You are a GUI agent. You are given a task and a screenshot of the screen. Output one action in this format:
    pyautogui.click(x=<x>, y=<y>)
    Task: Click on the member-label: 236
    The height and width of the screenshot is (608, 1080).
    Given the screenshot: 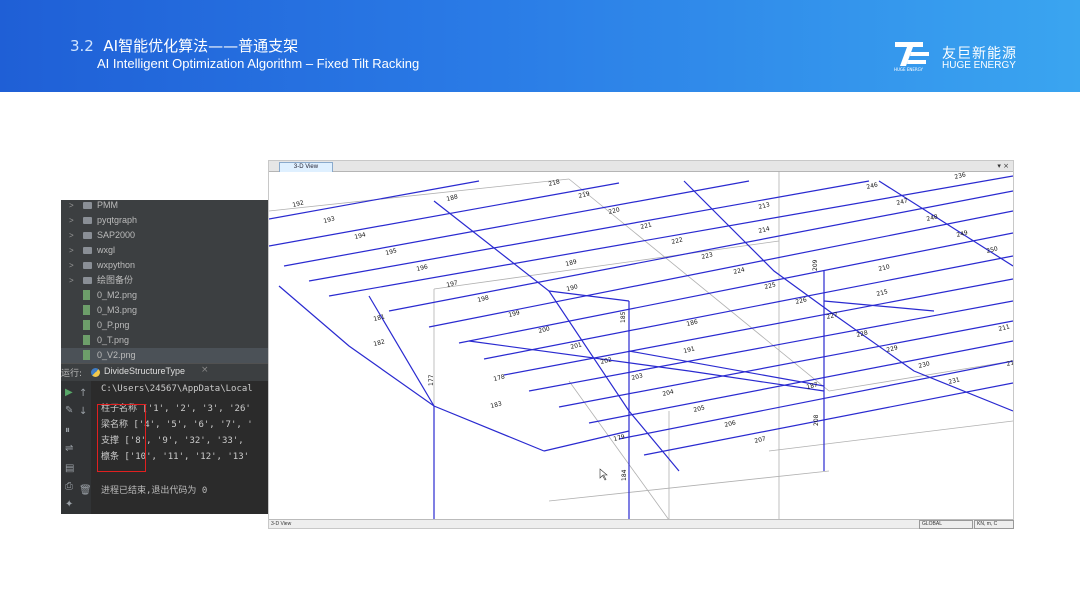 What is the action you would take?
    pyautogui.click(x=960, y=176)
    